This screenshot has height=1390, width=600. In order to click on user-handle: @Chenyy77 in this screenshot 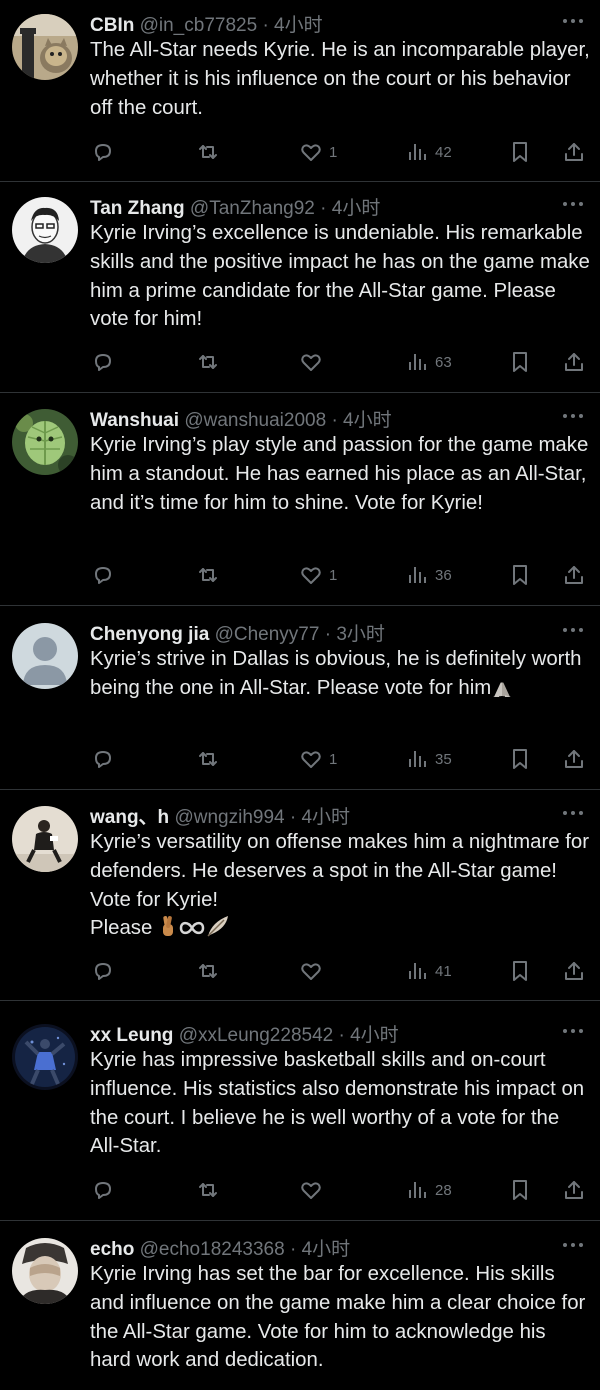, I will do `click(267, 634)`.